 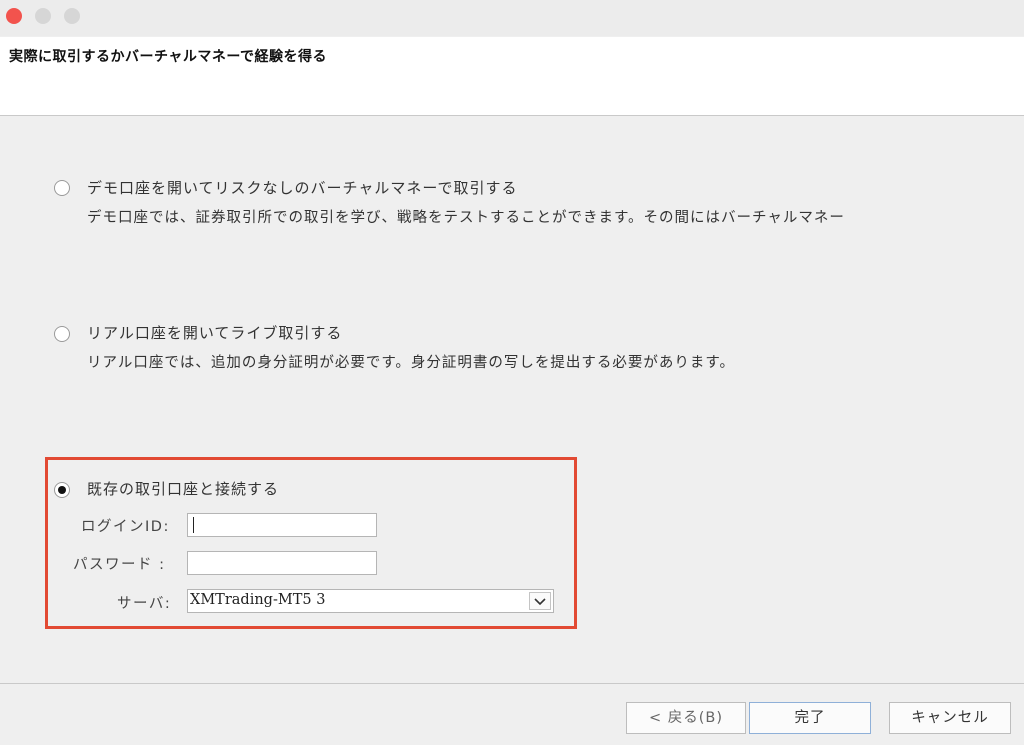 I want to click on server-select: XMTrading-MT5 3, so click(x=370, y=601).